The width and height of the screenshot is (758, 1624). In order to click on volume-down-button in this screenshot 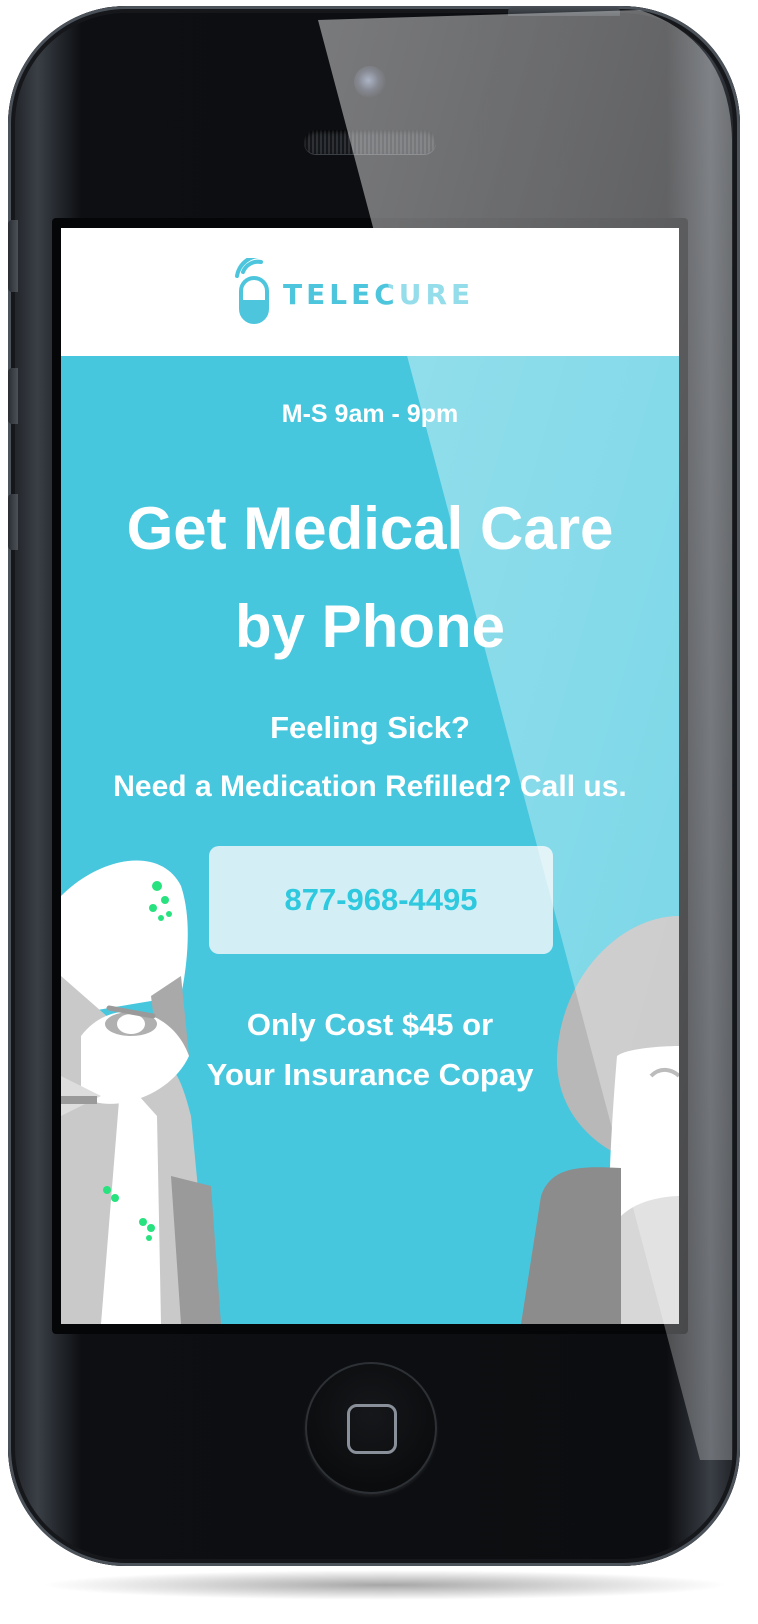, I will do `click(13, 522)`.